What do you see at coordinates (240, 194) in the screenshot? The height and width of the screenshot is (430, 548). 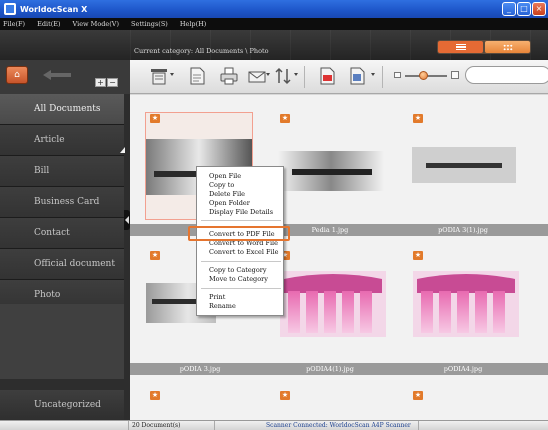 I see `menu-item-delete-file: Delete File` at bounding box center [240, 194].